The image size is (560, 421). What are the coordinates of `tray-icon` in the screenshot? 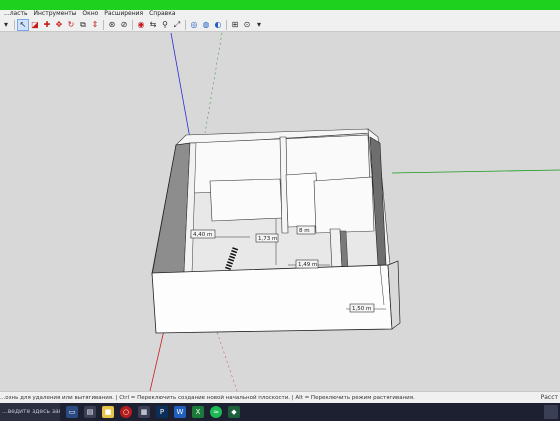 It's located at (551, 412).